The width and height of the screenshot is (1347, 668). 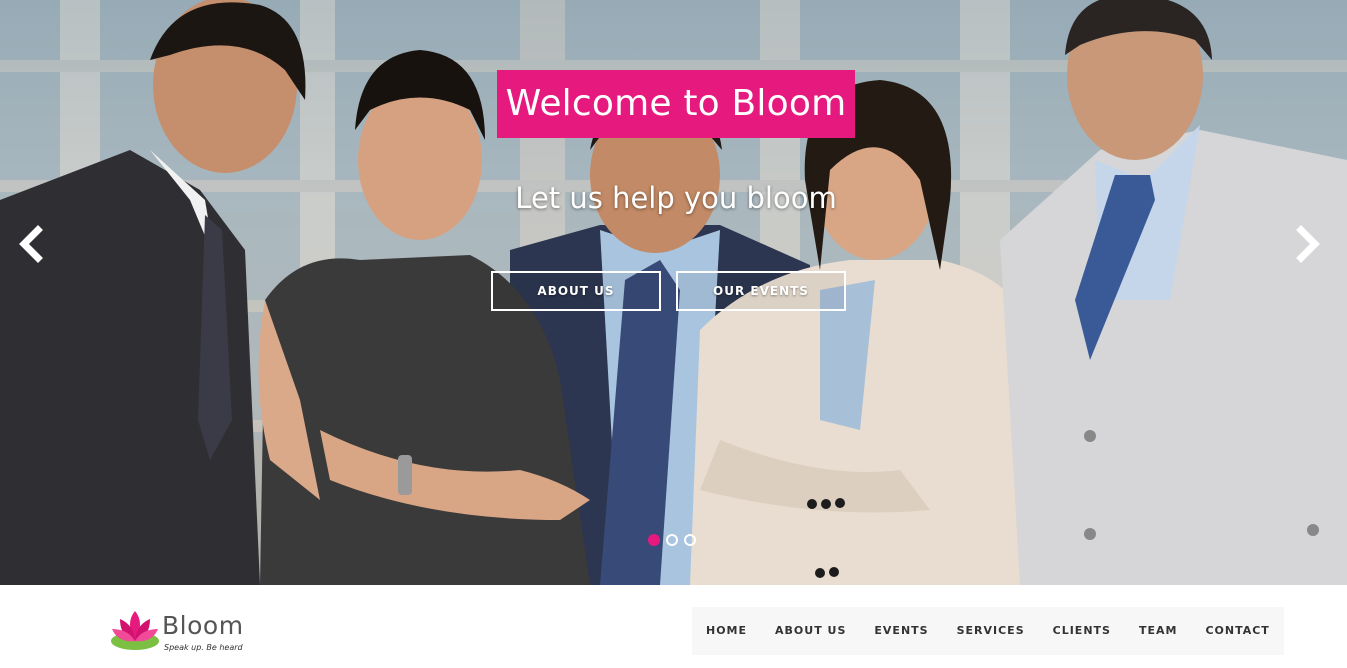 What do you see at coordinates (1082, 631) in the screenshot?
I see `nav-item-clients: CLIENTS` at bounding box center [1082, 631].